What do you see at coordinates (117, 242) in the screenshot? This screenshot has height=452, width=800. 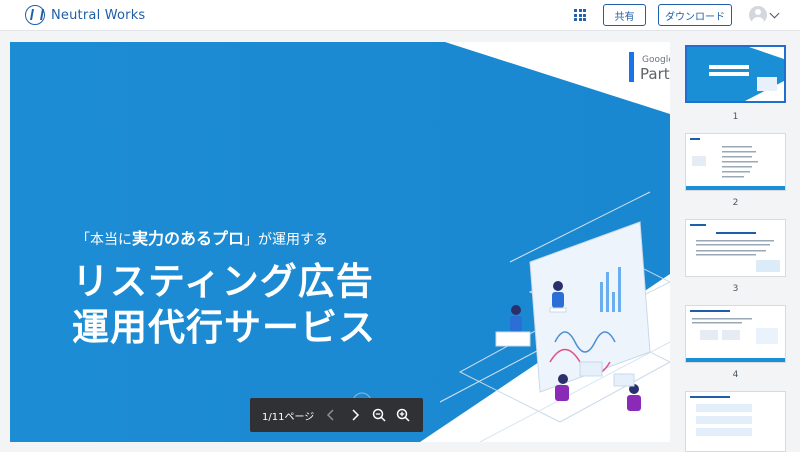 I see `sidebar-scrollbar` at bounding box center [117, 242].